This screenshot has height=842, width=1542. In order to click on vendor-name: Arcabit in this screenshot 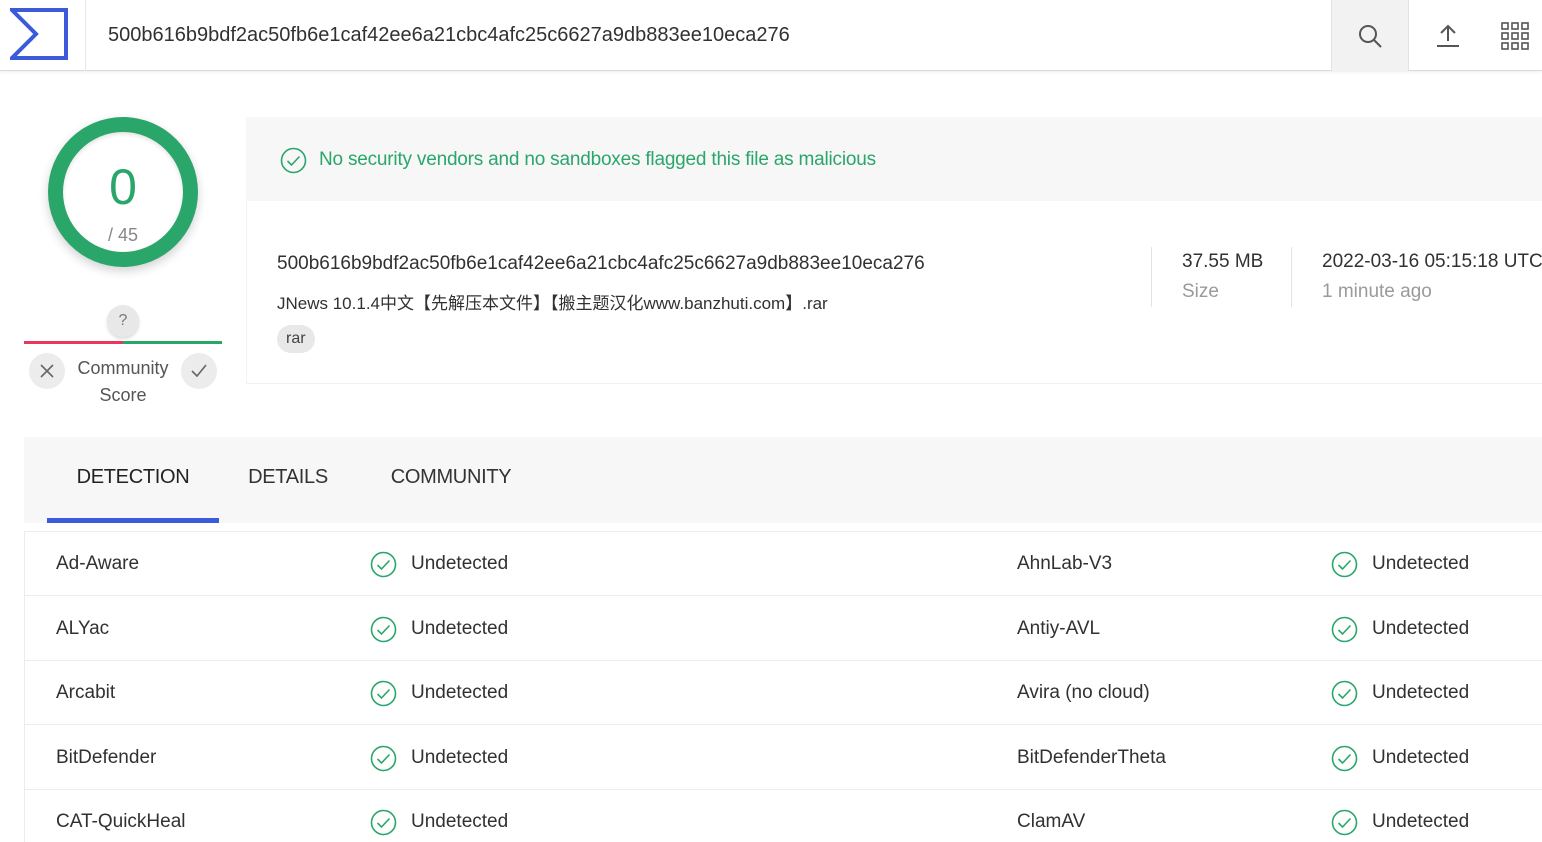, I will do `click(86, 692)`.